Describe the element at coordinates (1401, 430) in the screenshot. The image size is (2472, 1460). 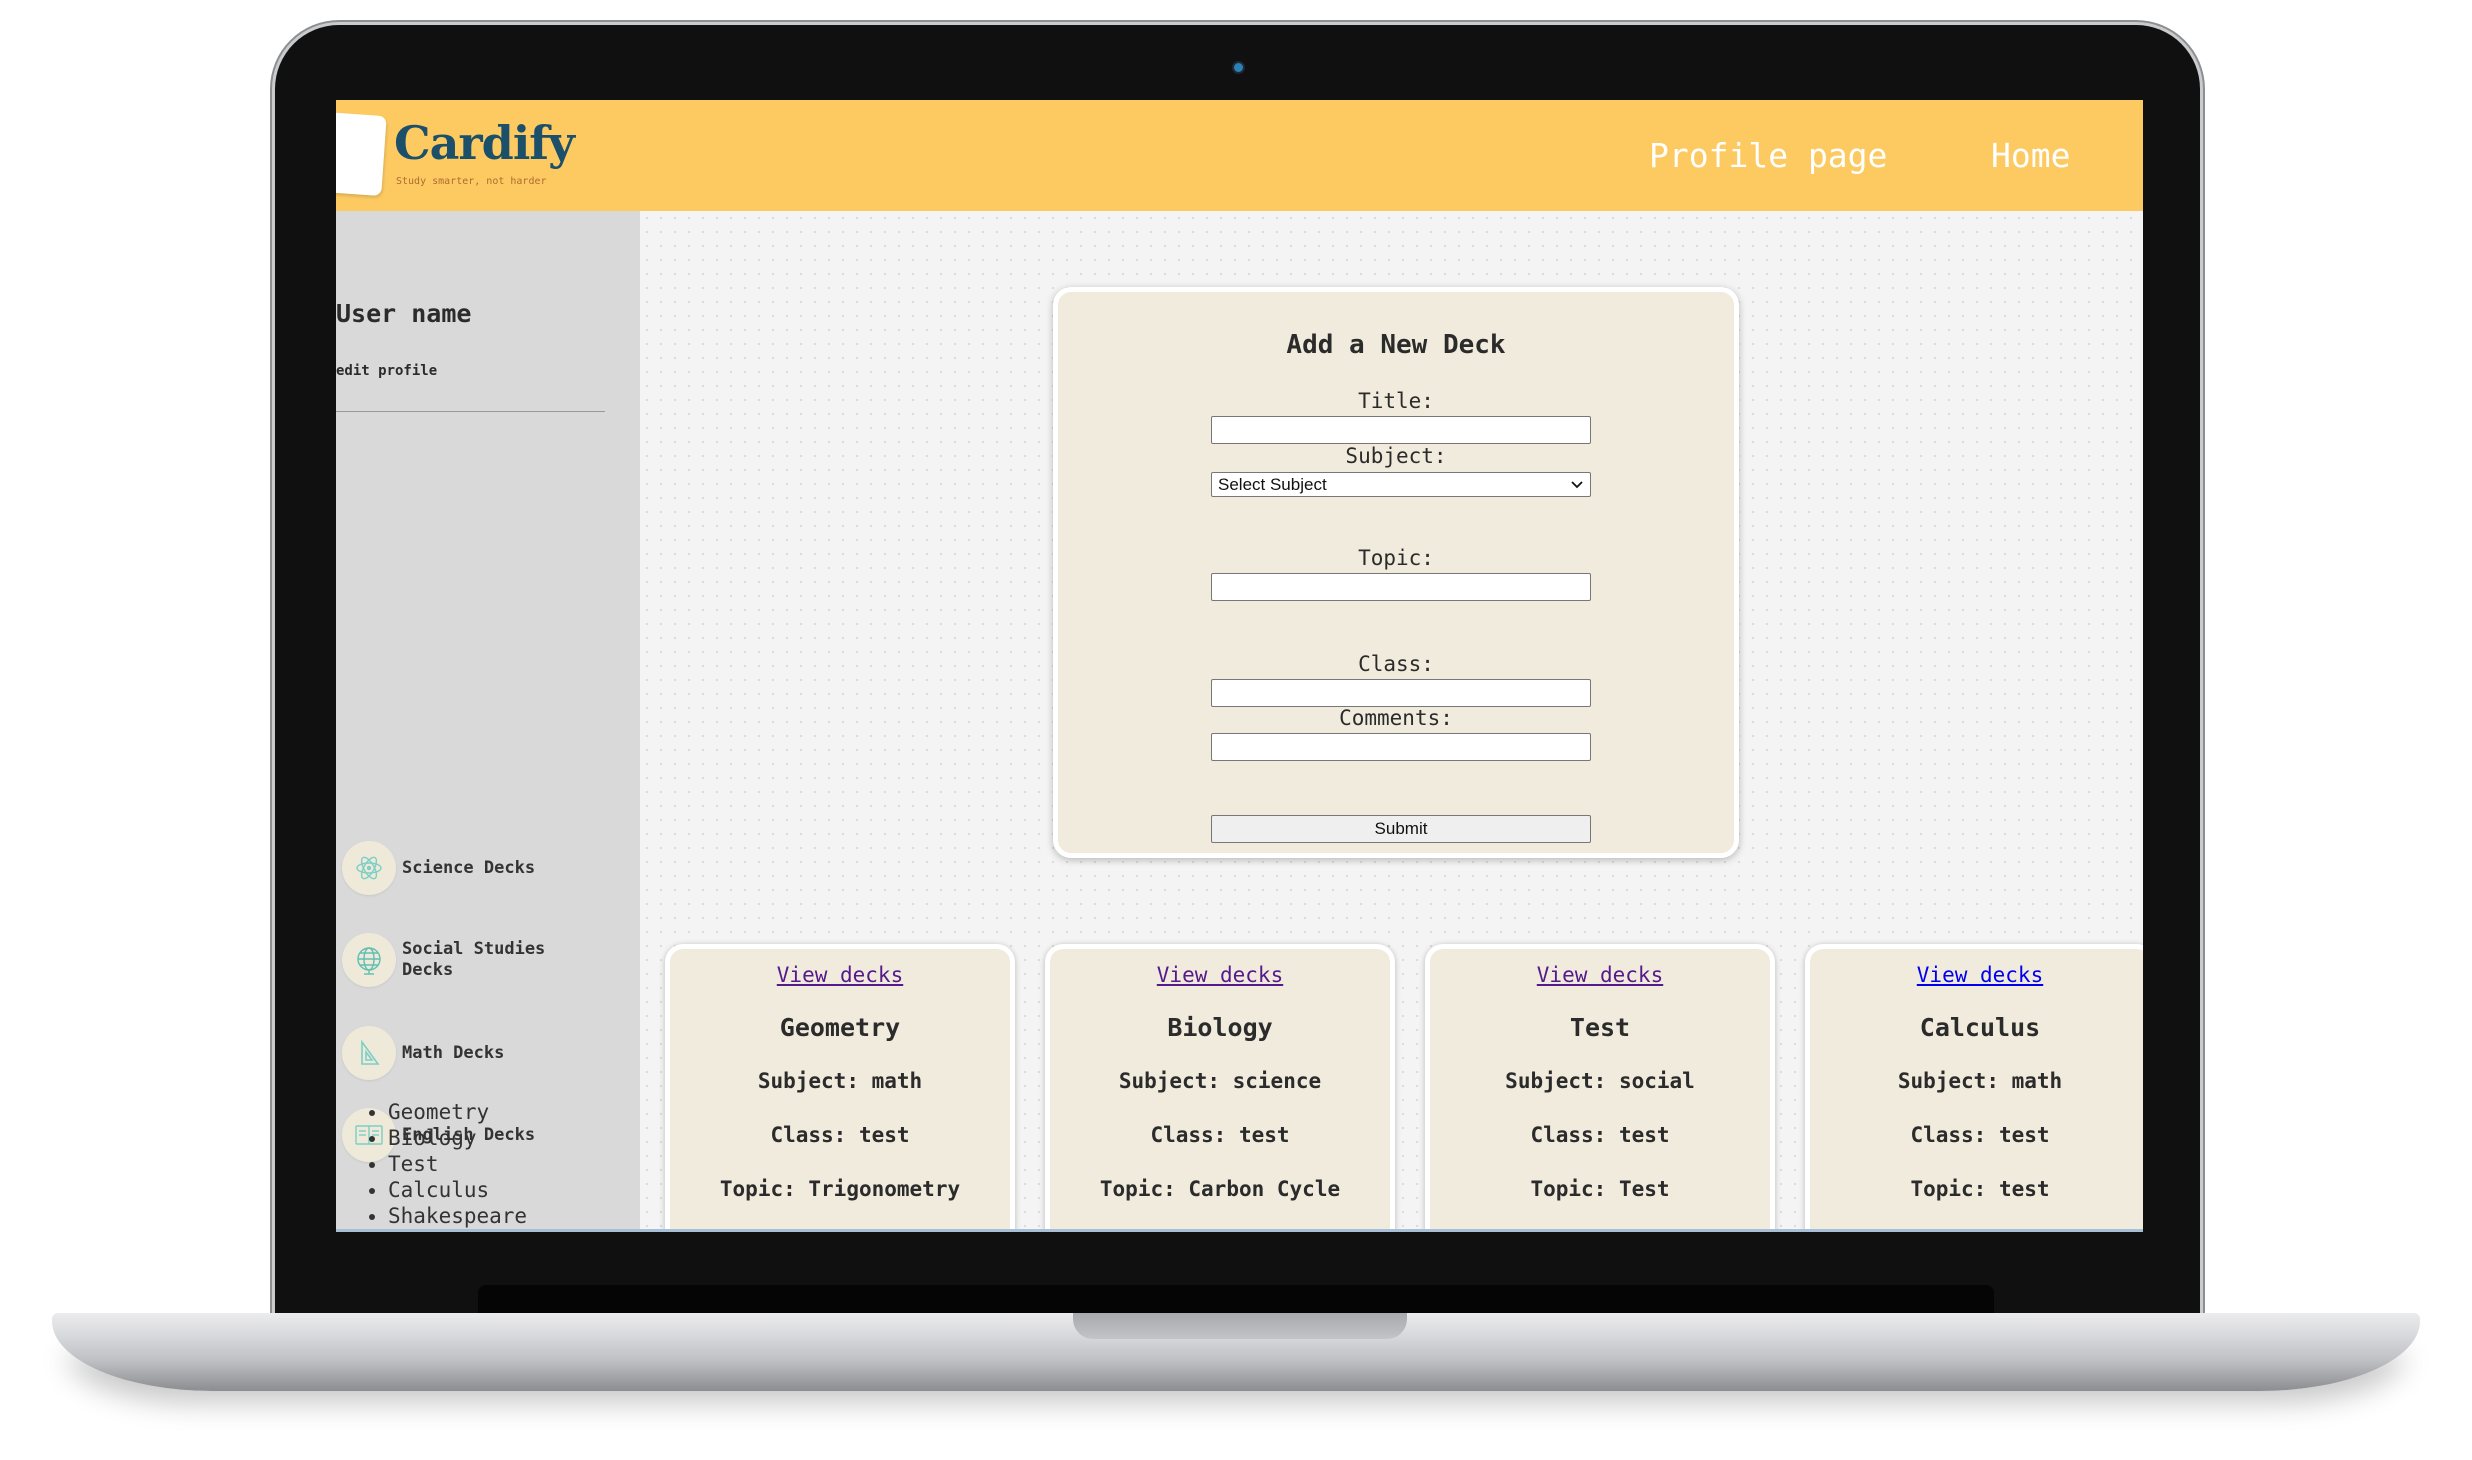
I see `title-input` at that location.